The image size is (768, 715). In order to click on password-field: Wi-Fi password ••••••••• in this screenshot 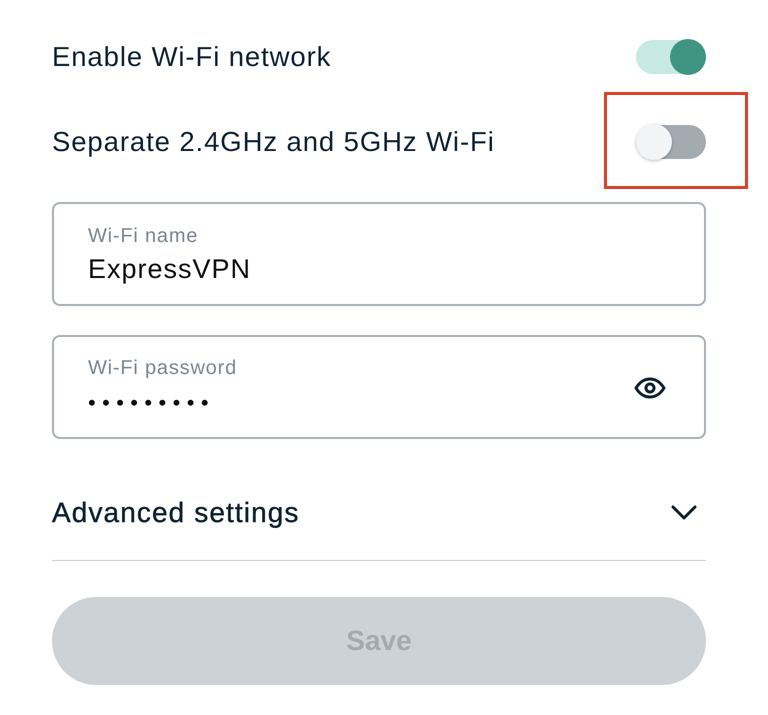, I will do `click(379, 387)`.